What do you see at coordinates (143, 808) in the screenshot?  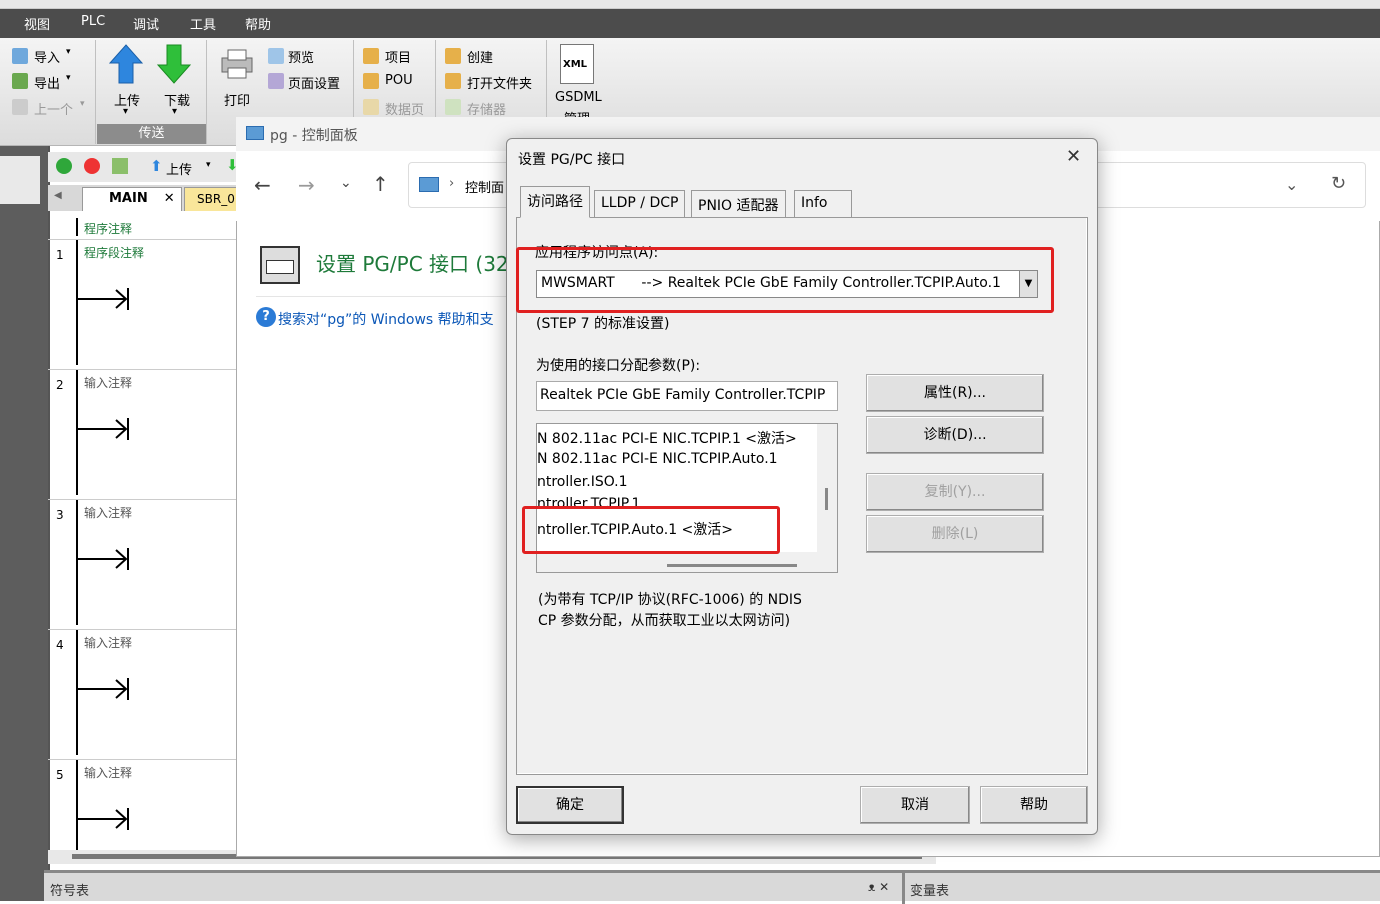 I see `network-5: 5 输入注释` at bounding box center [143, 808].